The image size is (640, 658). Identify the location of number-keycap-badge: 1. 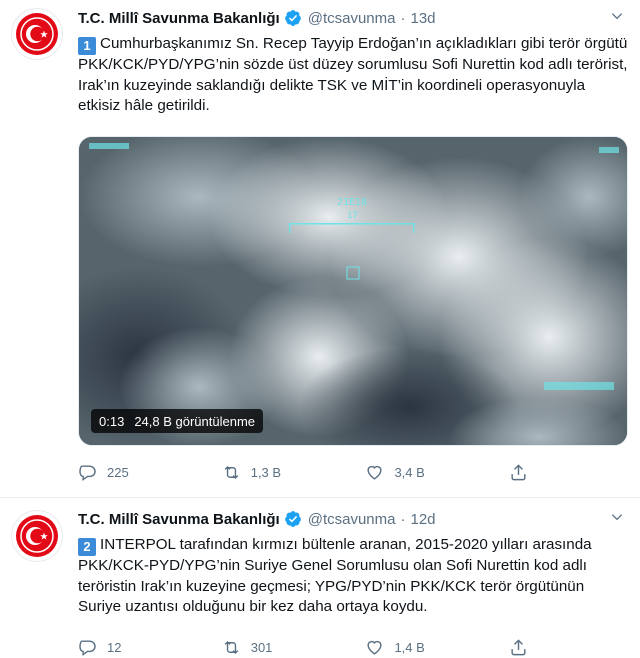
(87, 46).